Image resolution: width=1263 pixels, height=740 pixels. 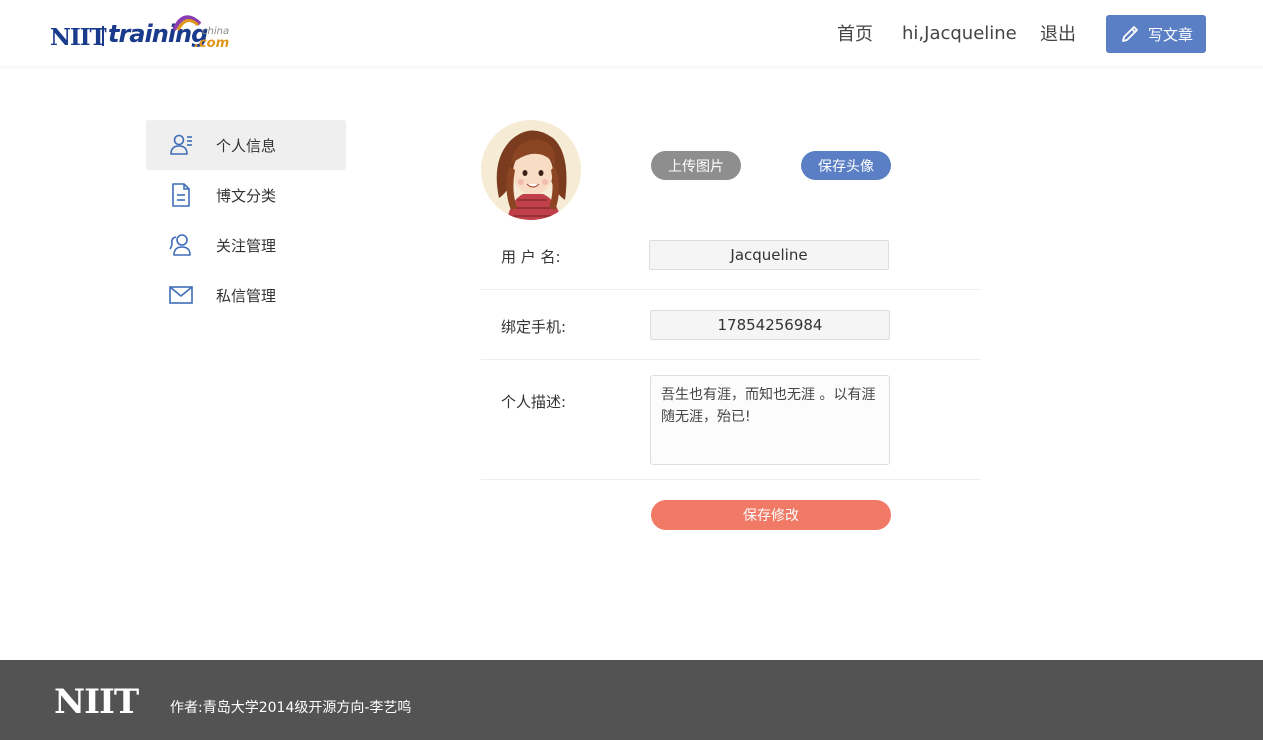 I want to click on upload-image-button: 上传图片, so click(x=696, y=165).